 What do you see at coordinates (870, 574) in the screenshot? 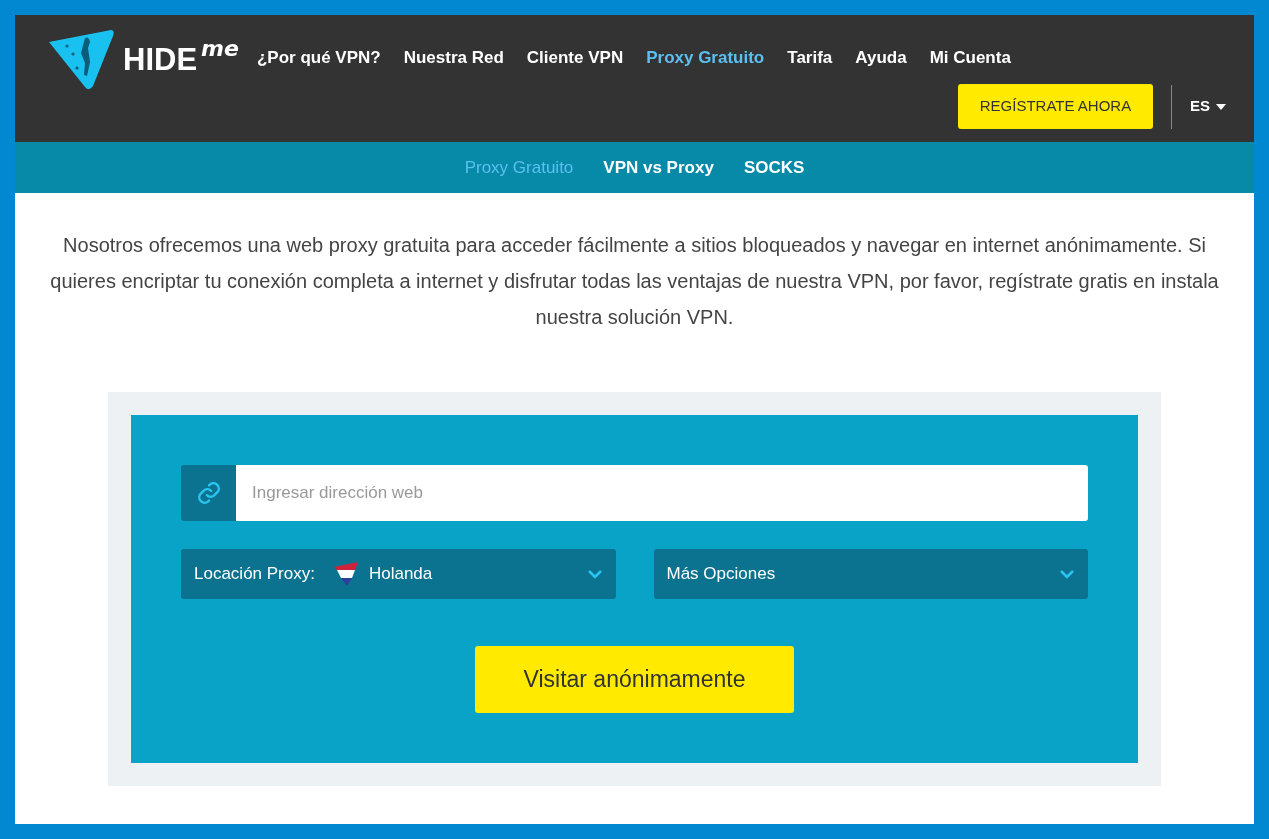
I see `more-options-dropdown: Más Opciones` at bounding box center [870, 574].